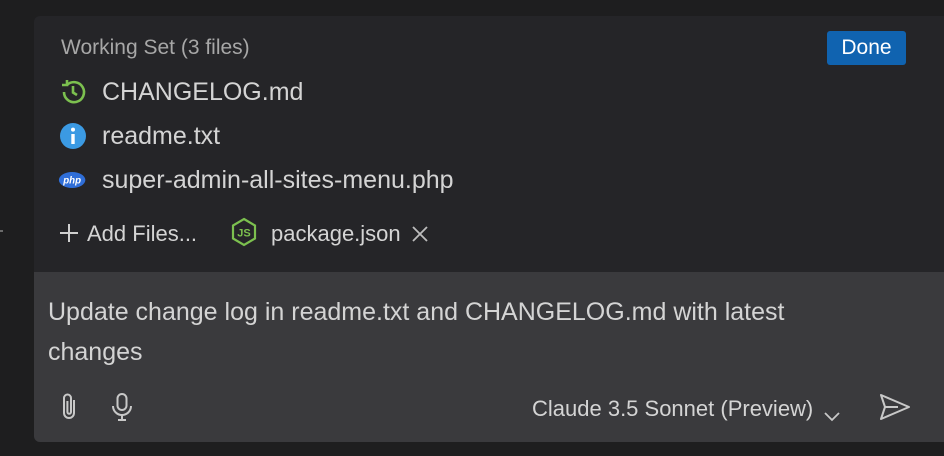 This screenshot has height=456, width=944. What do you see at coordinates (122, 407) in the screenshot?
I see `microphone-icon` at bounding box center [122, 407].